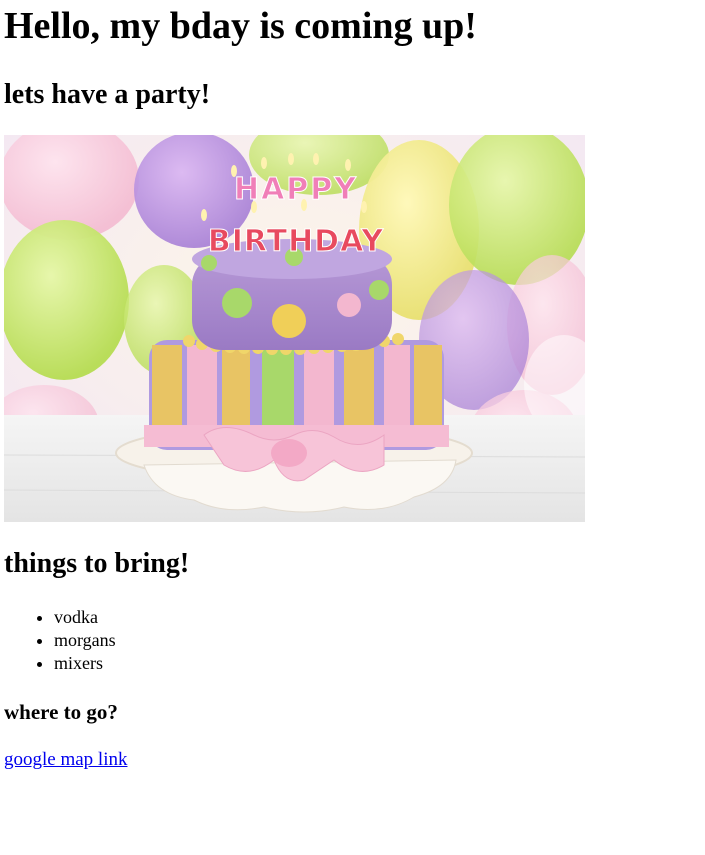 The image size is (705, 855). Describe the element at coordinates (85, 640) in the screenshot. I see `list-item: morgans` at that location.